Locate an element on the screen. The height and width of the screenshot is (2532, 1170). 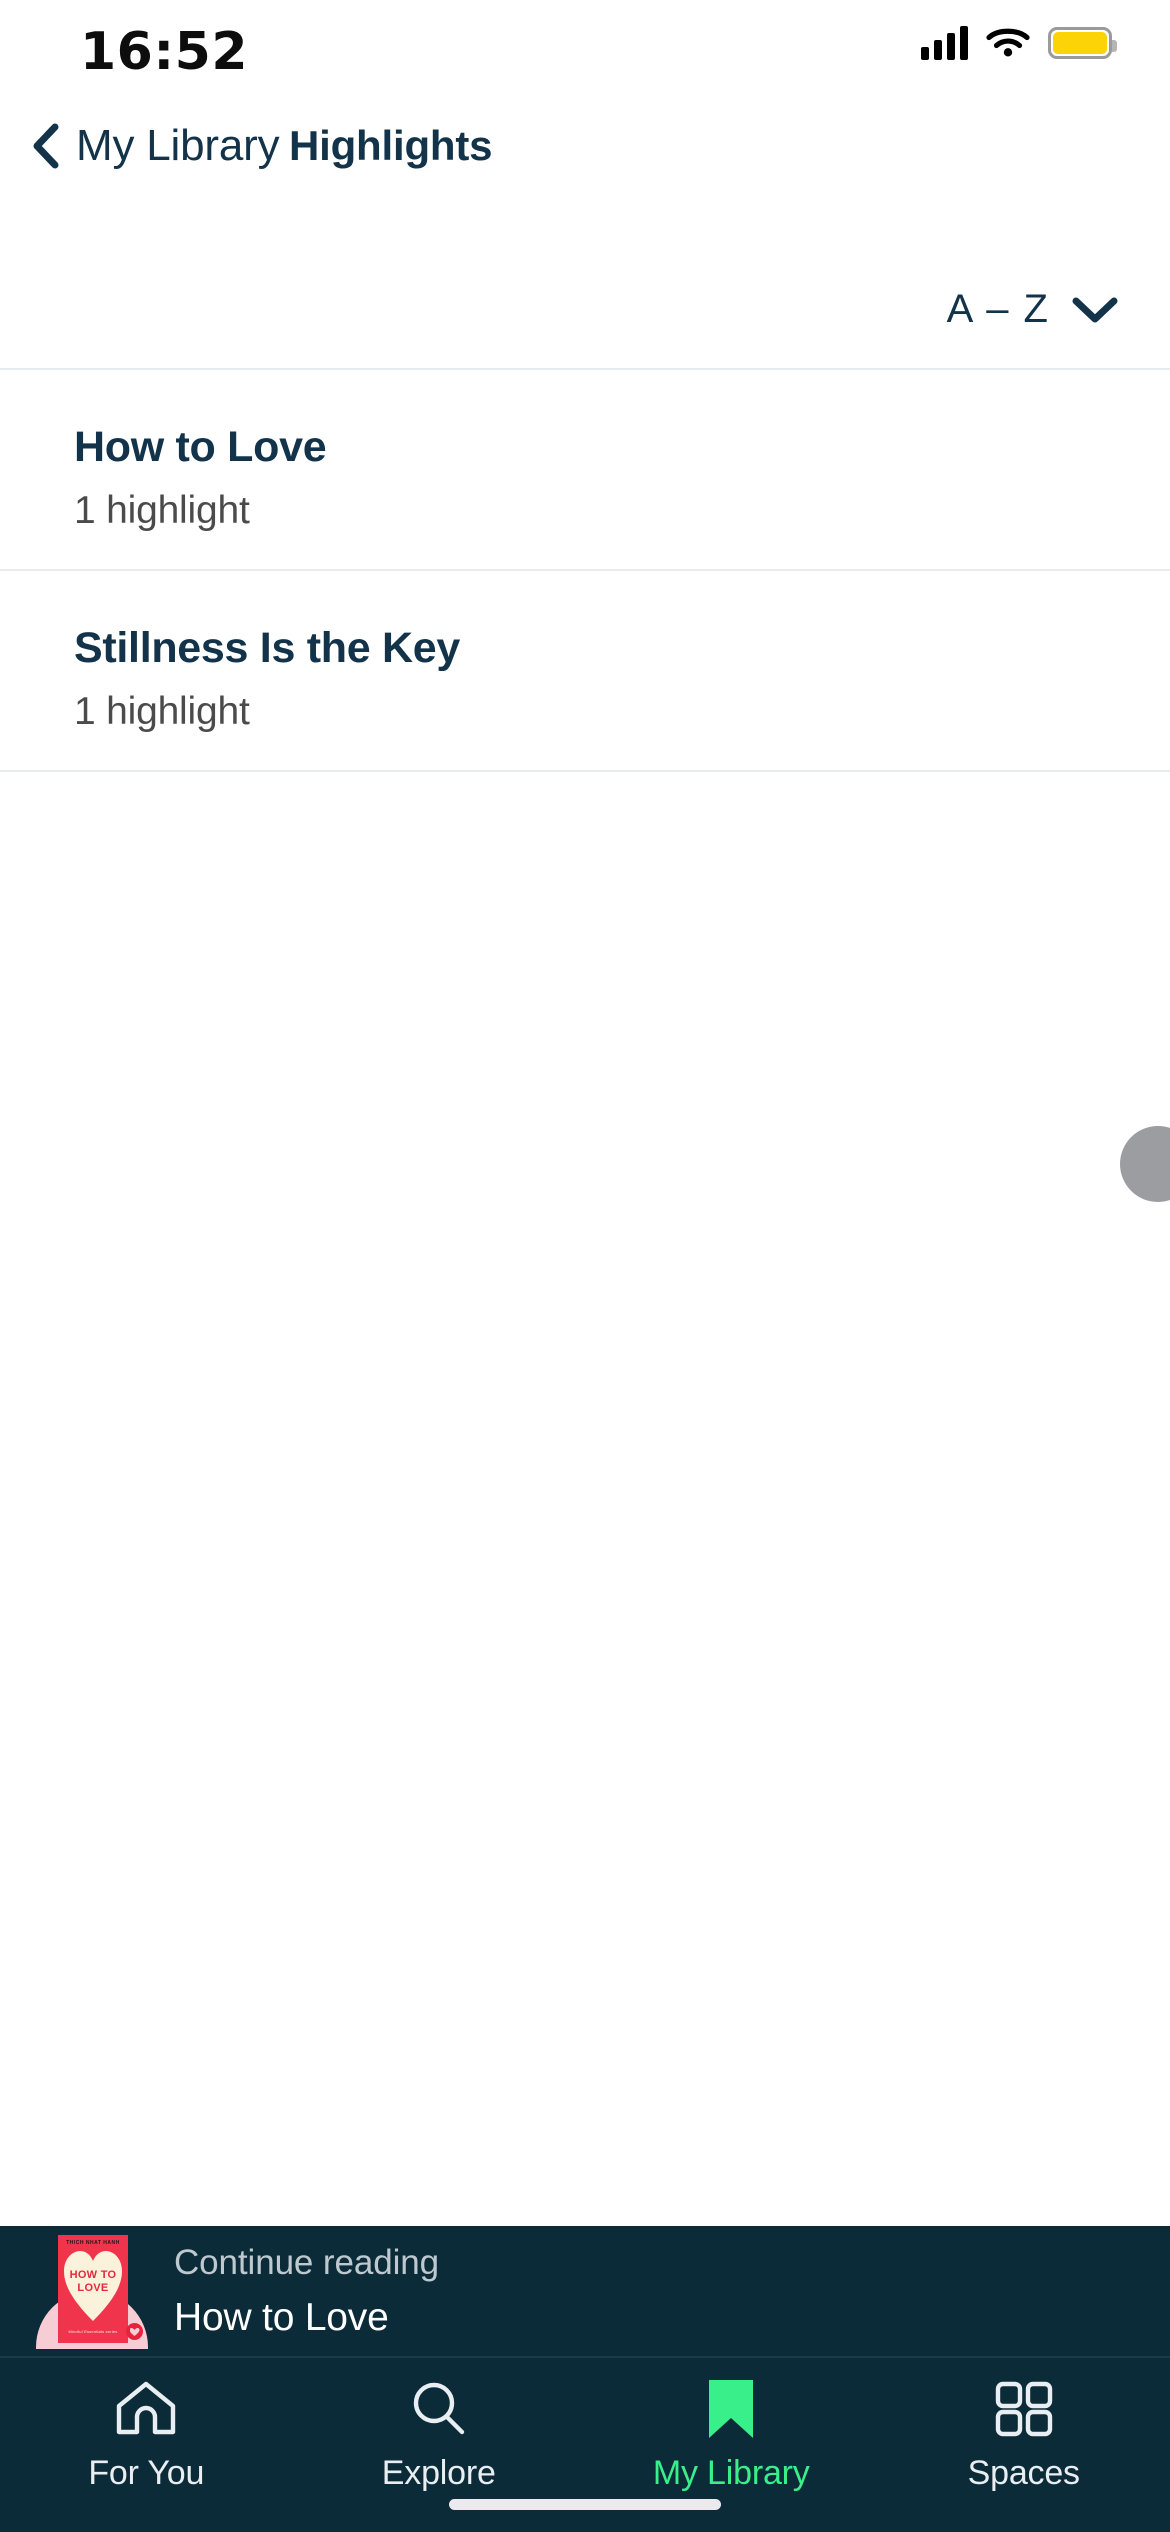
list-item-title: How to Love is located at coordinates (200, 447).